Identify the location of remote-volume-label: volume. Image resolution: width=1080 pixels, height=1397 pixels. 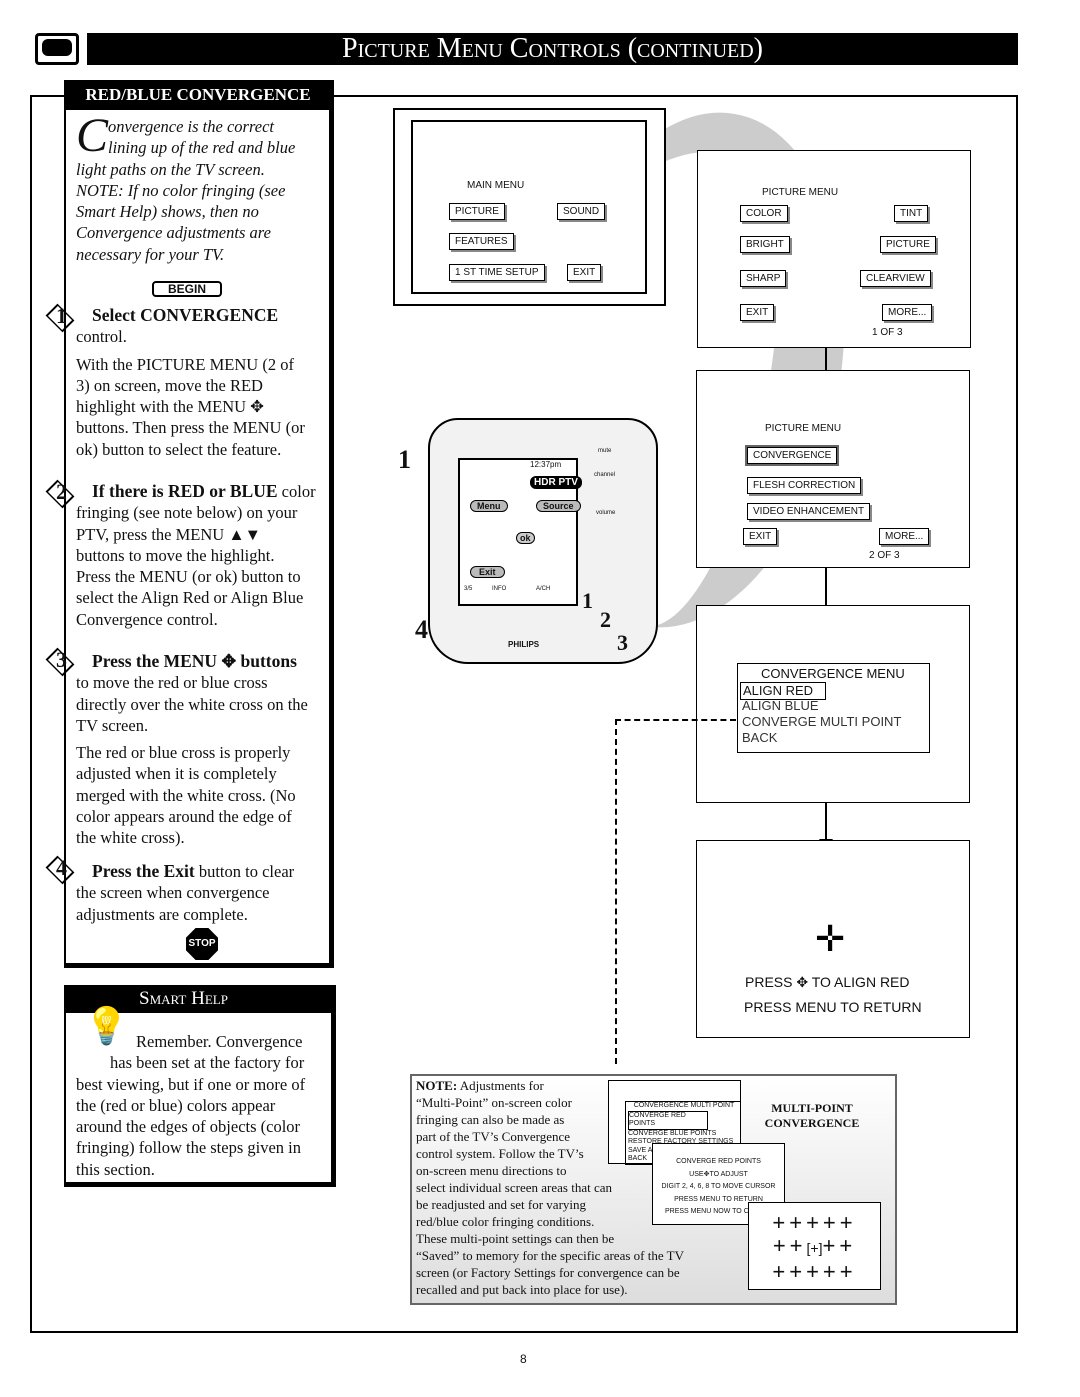
(606, 513).